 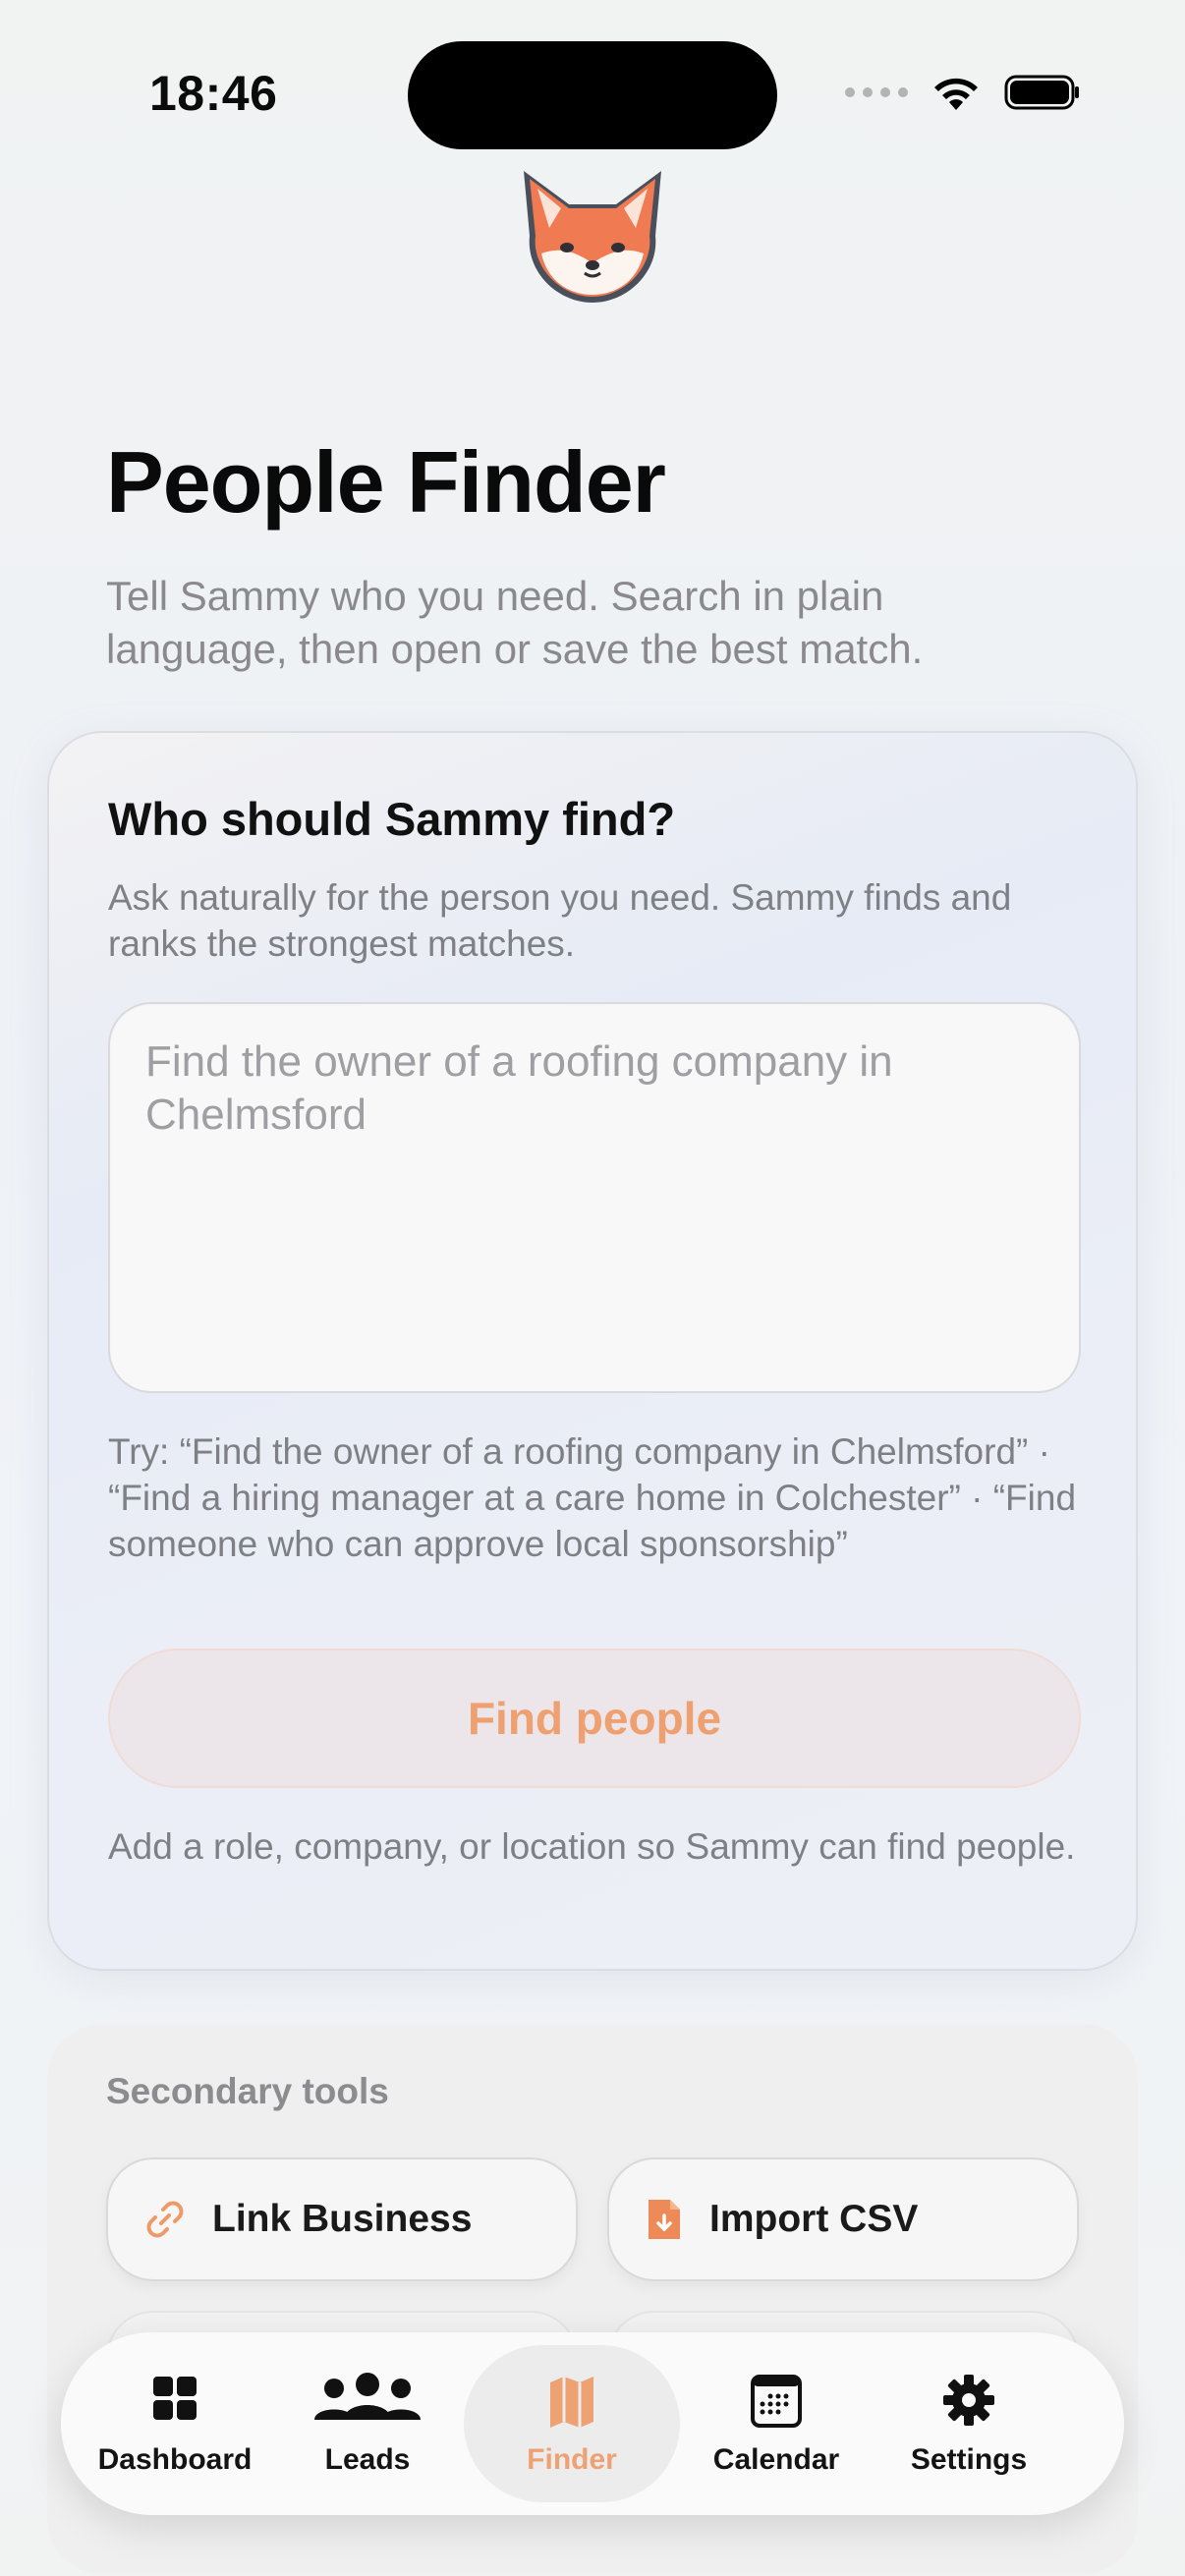 I want to click on wifi-icon, so click(x=956, y=94).